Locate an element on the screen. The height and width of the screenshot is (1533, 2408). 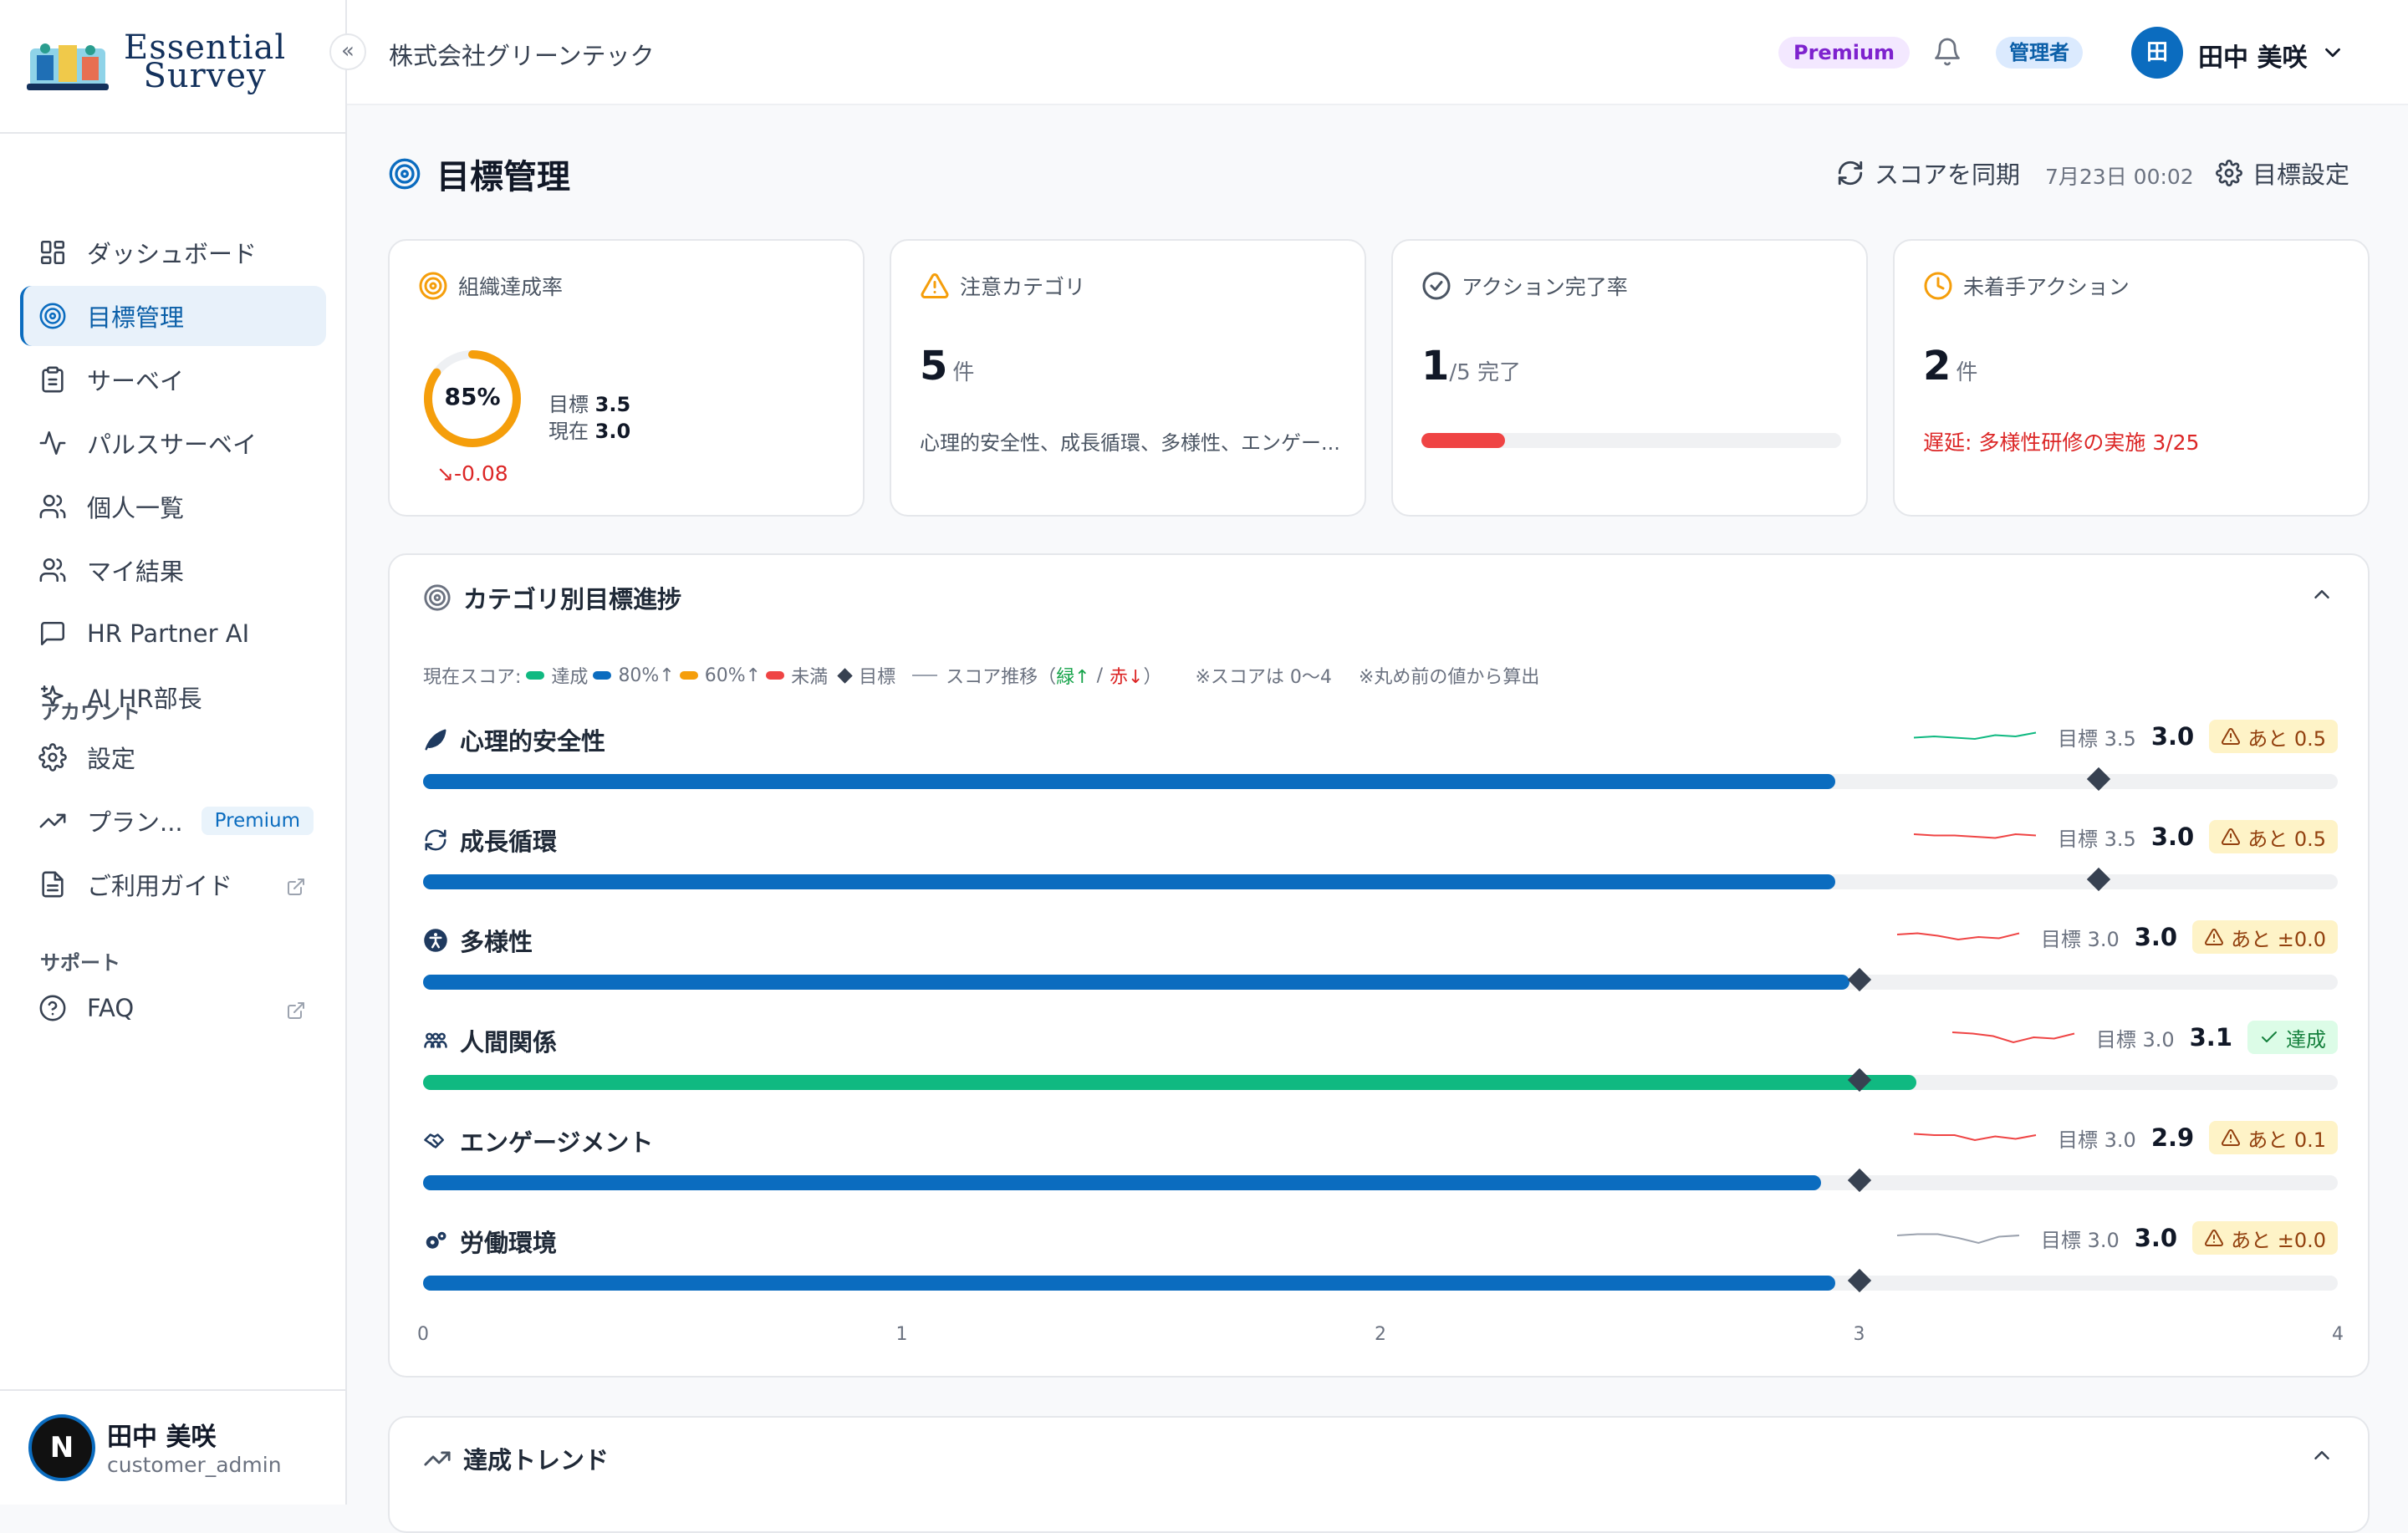
category-row: 心理的安全性 目標 3.5 3.0 あと 0.5 is located at coordinates (1380, 767).